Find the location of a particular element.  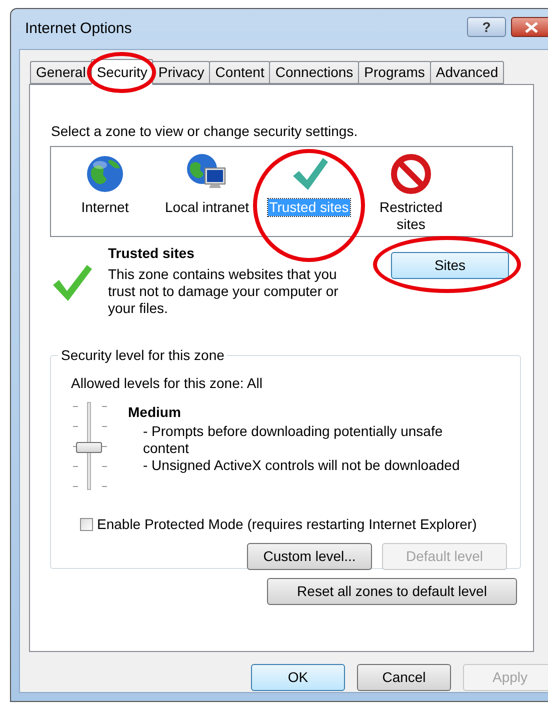

tab: Security is located at coordinates (122, 72).